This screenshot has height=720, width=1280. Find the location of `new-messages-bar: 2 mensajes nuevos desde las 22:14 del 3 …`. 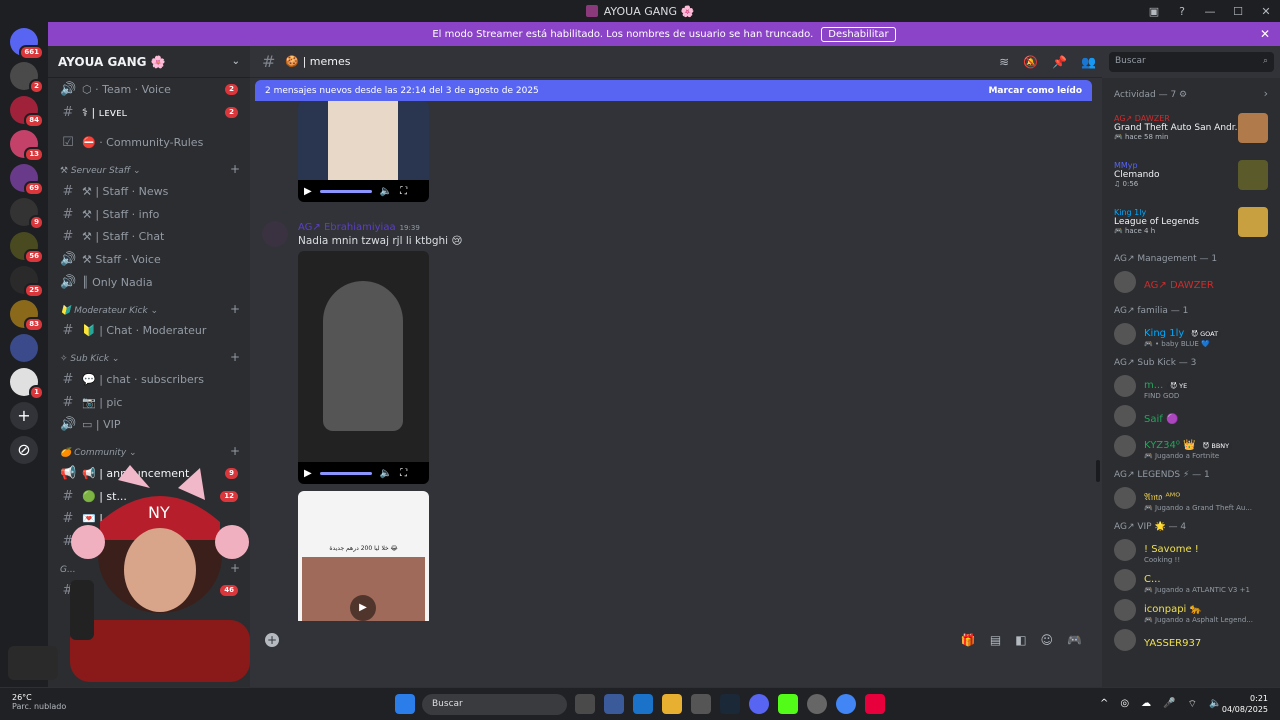

new-messages-bar: 2 mensajes nuevos desde las 22:14 del 3 … is located at coordinates (673, 90).